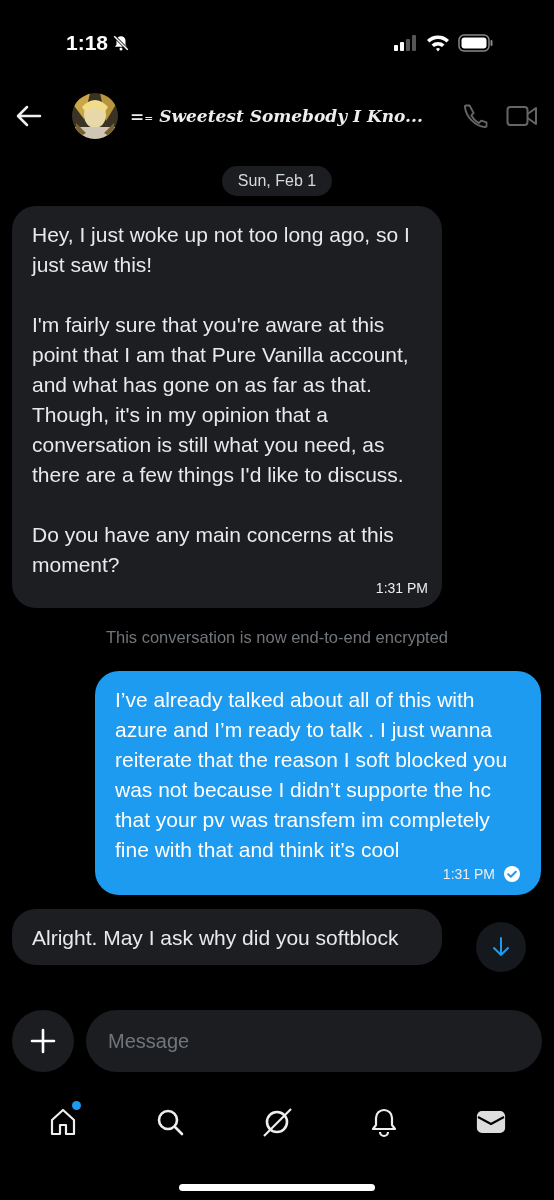  I want to click on battery-icon, so click(476, 43).